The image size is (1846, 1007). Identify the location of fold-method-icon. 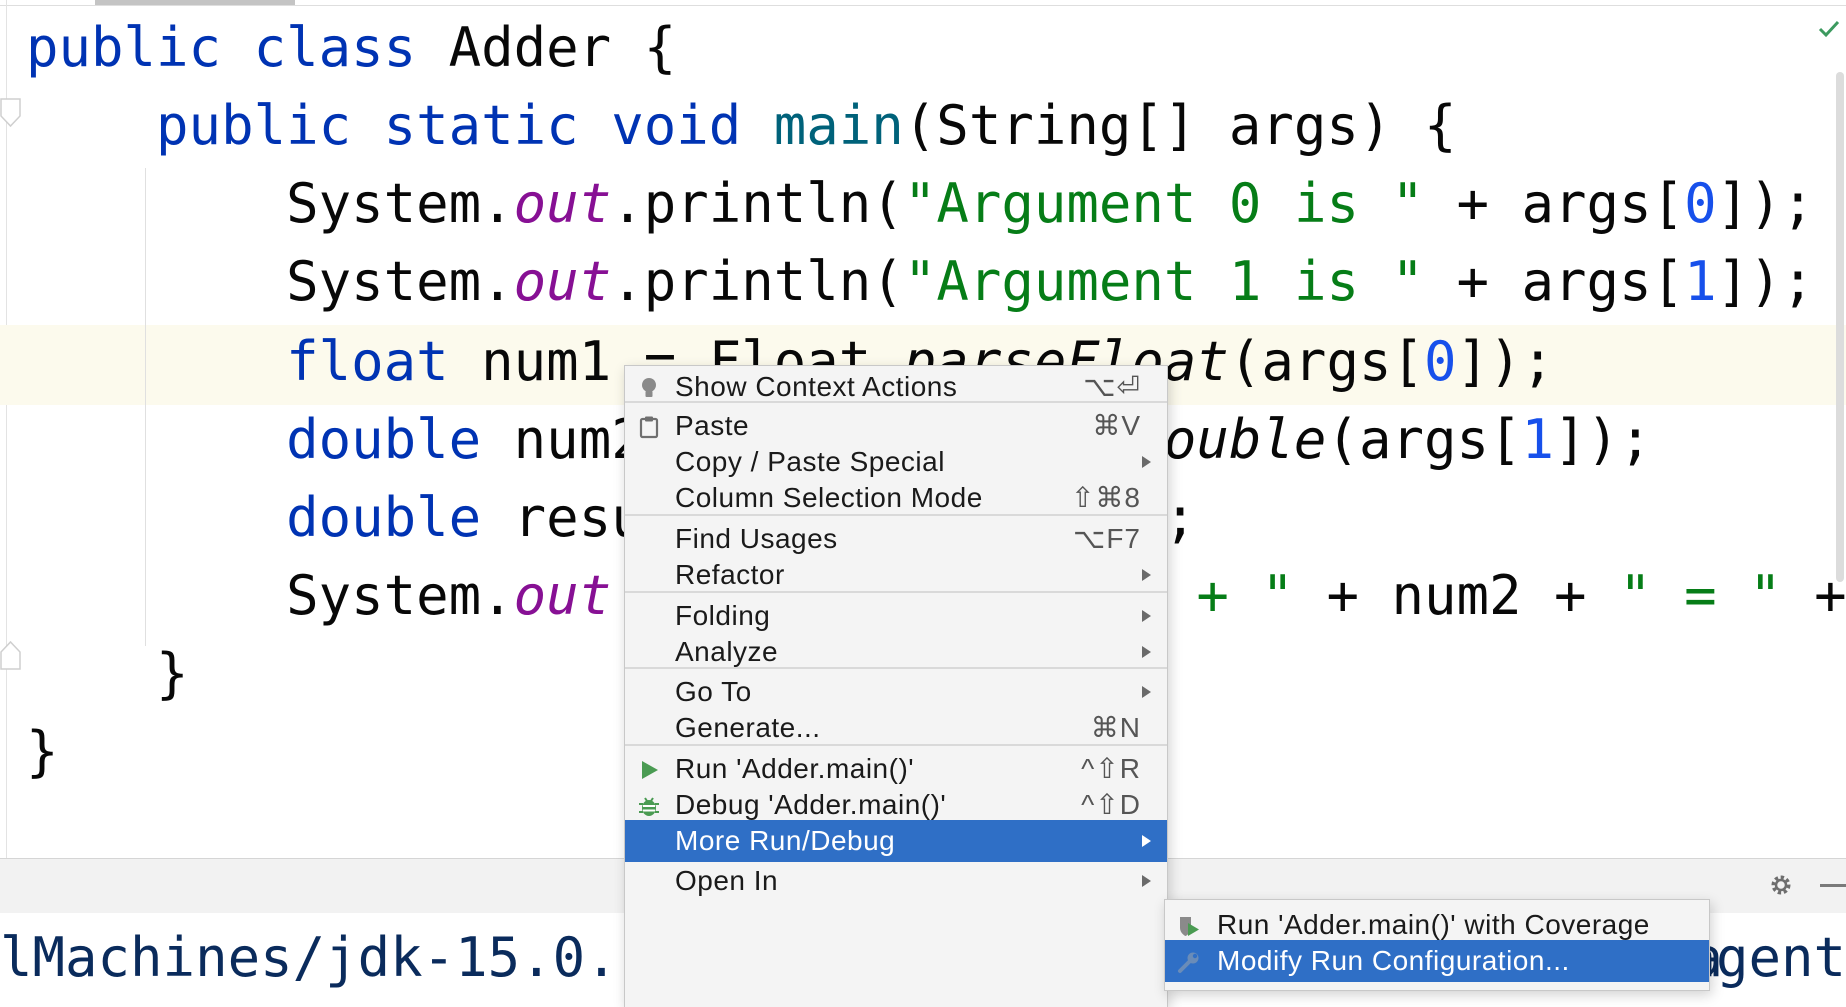
(11, 113).